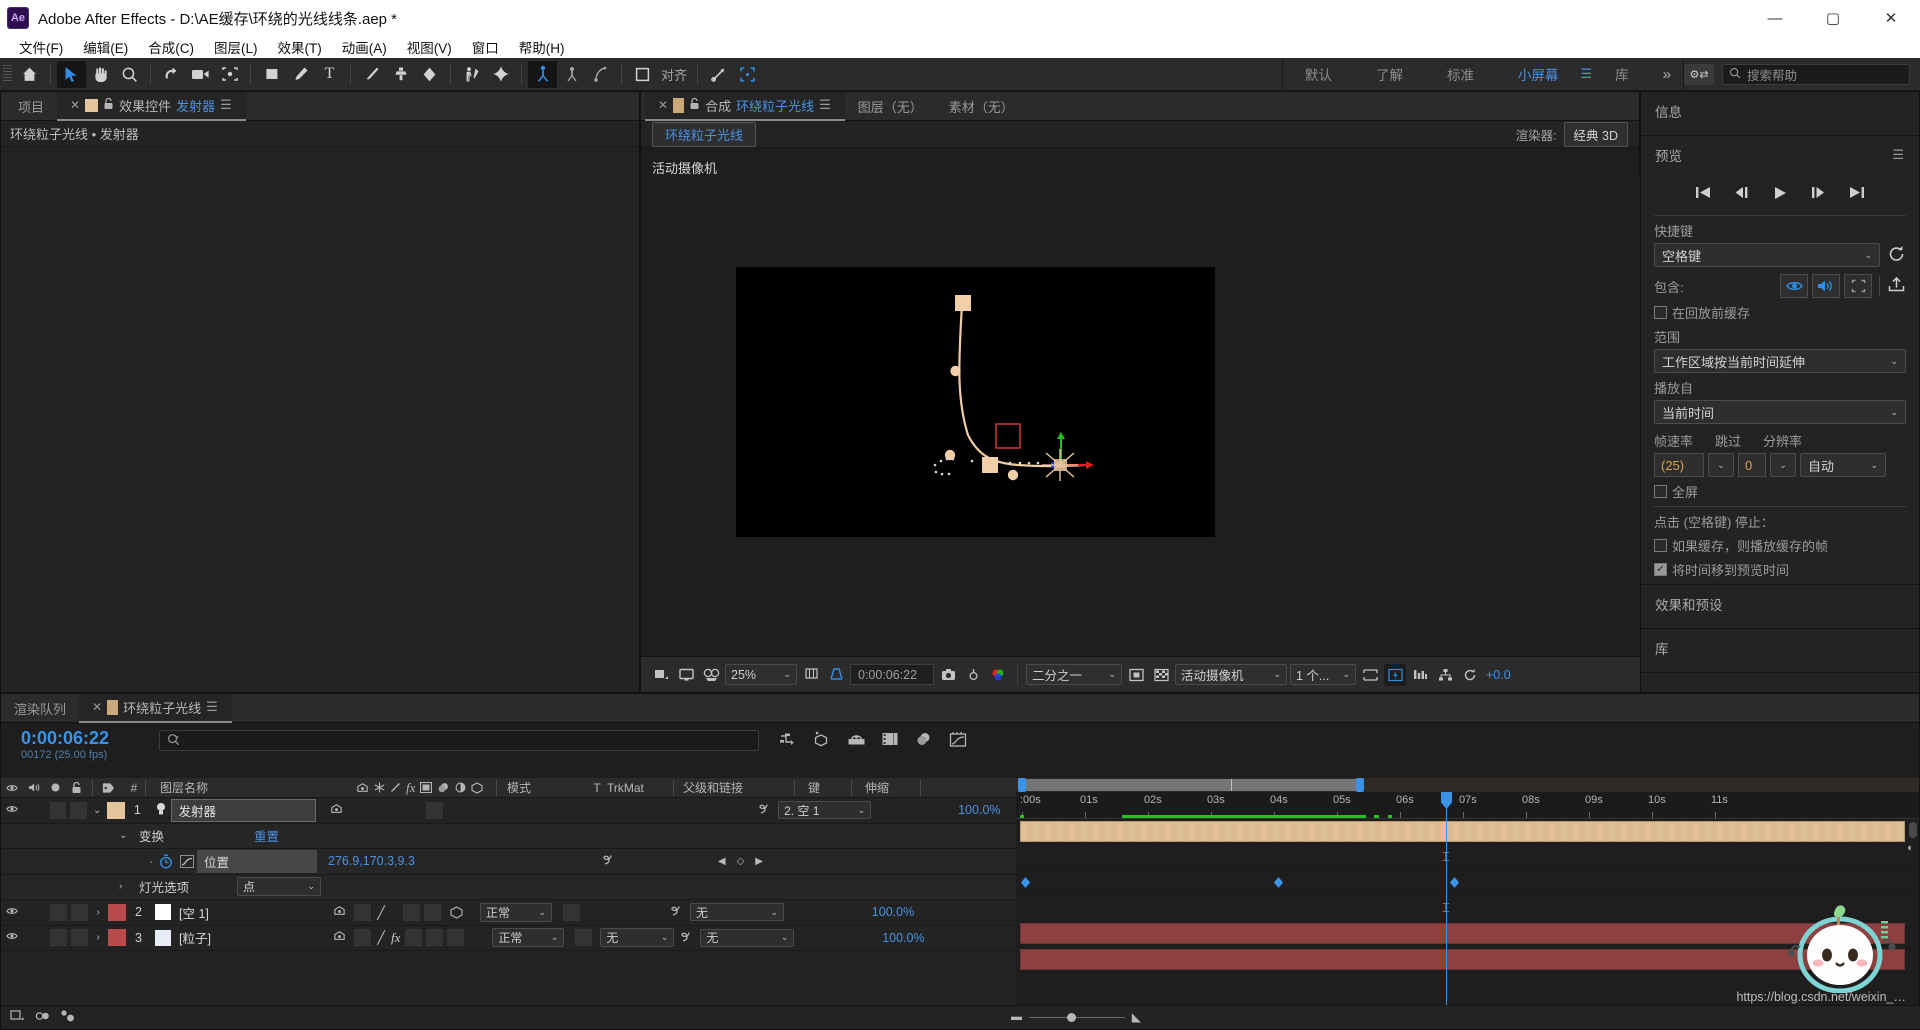 The width and height of the screenshot is (1920, 1030). What do you see at coordinates (542, 47) in the screenshot?
I see `menu-help: 帮助(H)` at bounding box center [542, 47].